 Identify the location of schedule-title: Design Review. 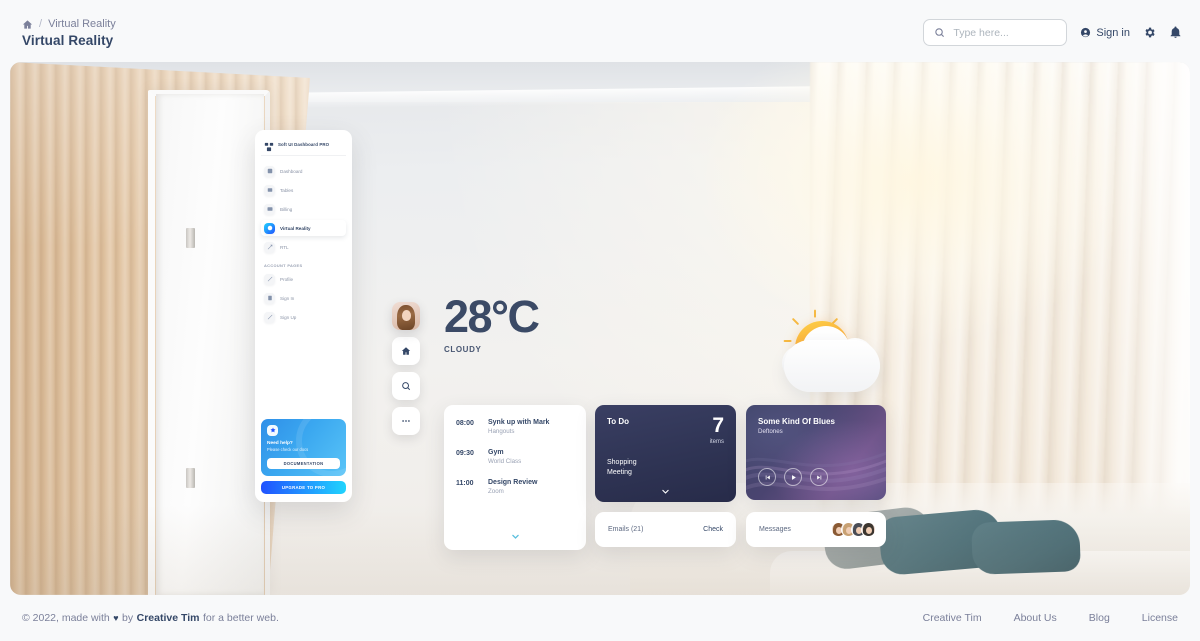
(513, 482).